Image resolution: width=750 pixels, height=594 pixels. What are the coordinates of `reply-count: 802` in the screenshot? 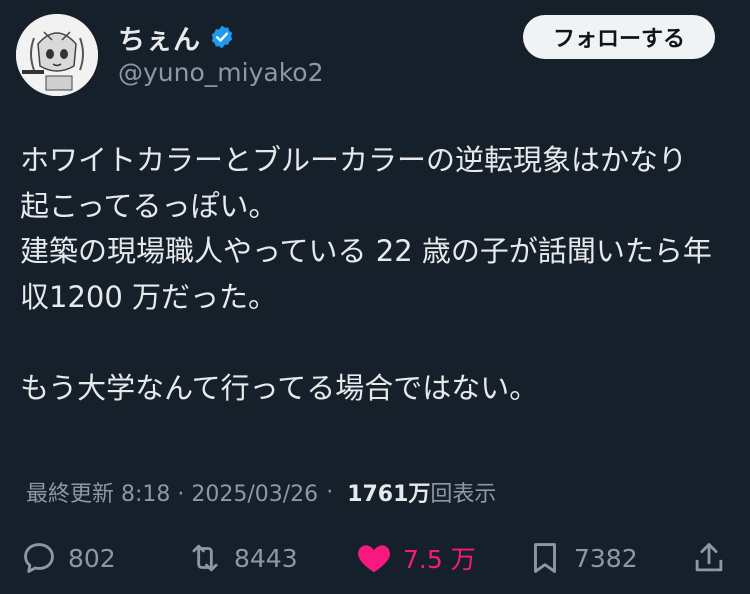 It's located at (92, 558).